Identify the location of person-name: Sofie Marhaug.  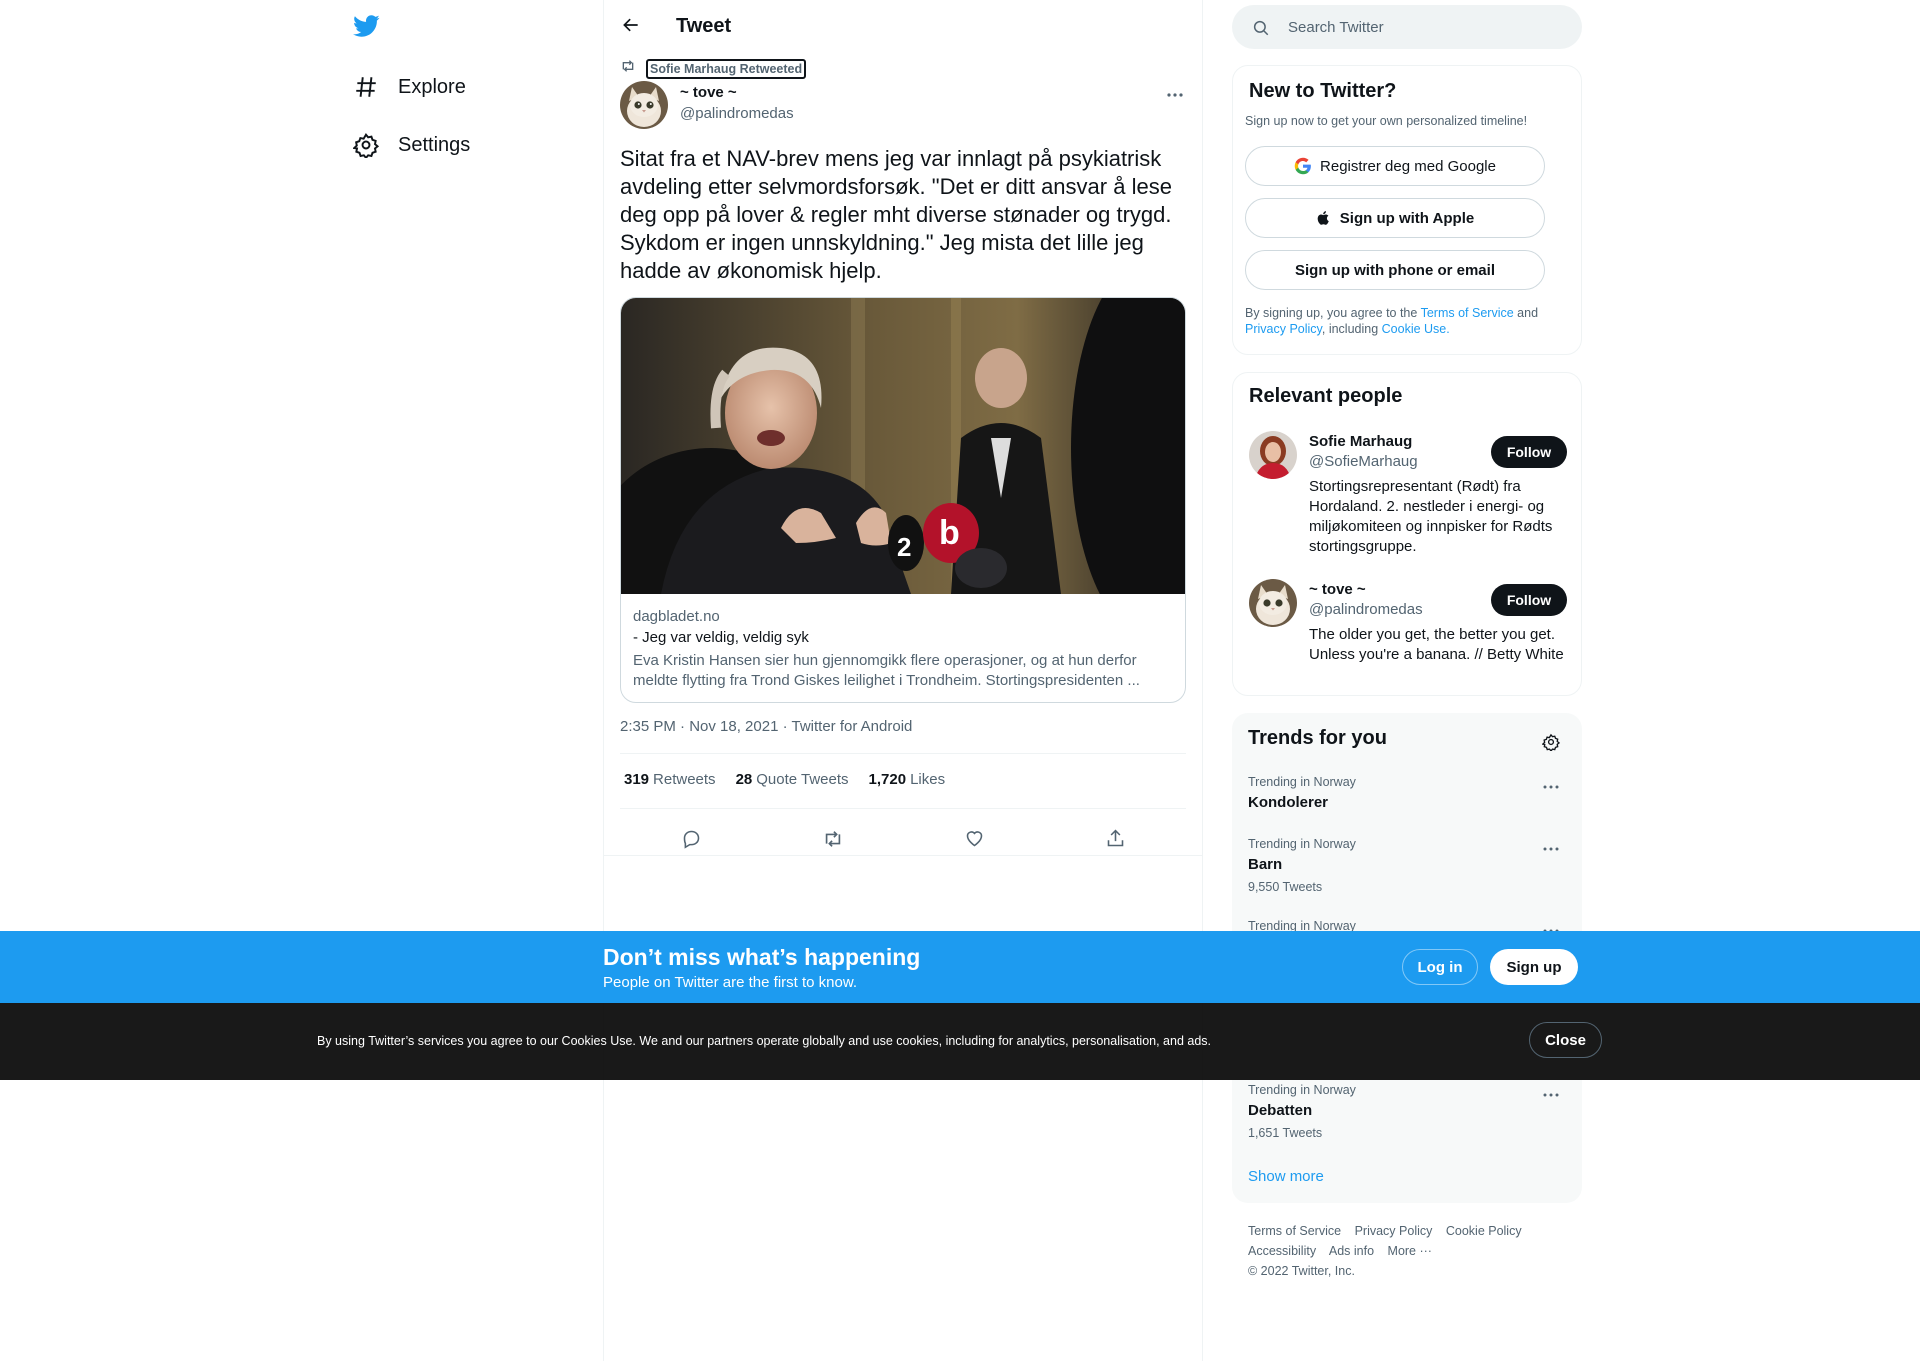
(1360, 441).